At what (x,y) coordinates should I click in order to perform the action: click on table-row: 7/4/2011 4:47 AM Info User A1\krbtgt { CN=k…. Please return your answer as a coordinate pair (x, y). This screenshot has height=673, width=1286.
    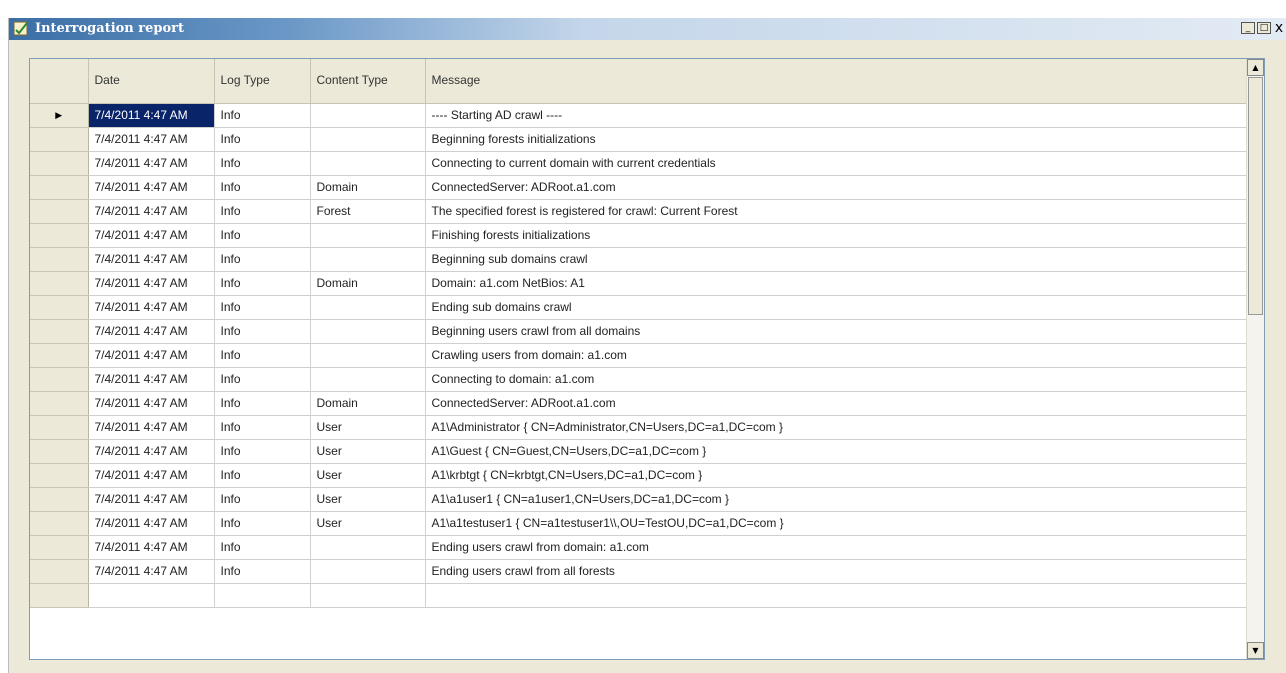
    Looking at the image, I should click on (640, 475).